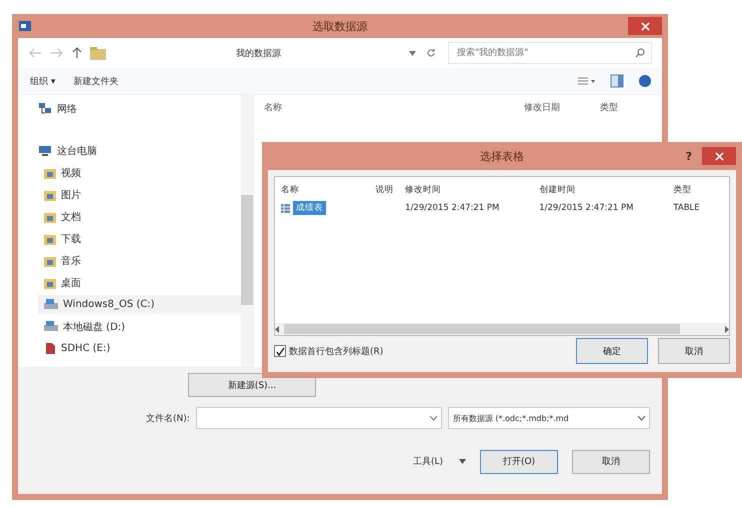 This screenshot has height=508, width=742. Describe the element at coordinates (139, 304) in the screenshot. I see `sidebar-item: Windows8_OS (C:)` at that location.